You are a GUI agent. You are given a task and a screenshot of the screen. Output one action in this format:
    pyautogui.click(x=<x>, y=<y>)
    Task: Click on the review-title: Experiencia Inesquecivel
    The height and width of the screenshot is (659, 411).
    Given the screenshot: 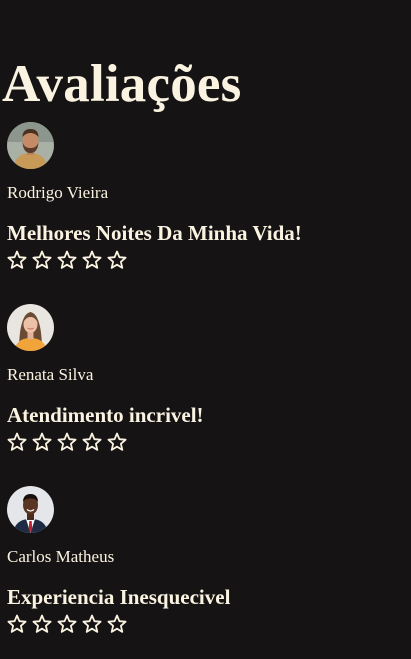 What is the action you would take?
    pyautogui.click(x=119, y=597)
    